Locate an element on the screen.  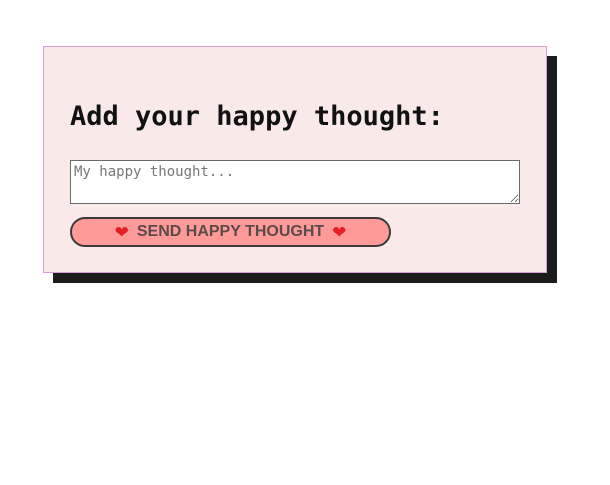
happy-thought-input is located at coordinates (295, 182).